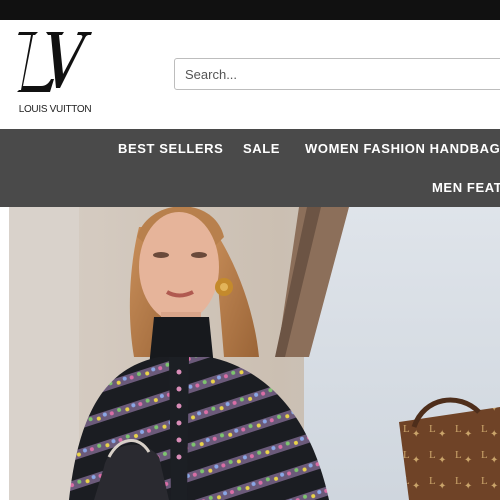  What do you see at coordinates (261, 148) in the screenshot?
I see `nav-item-sale: SALE` at bounding box center [261, 148].